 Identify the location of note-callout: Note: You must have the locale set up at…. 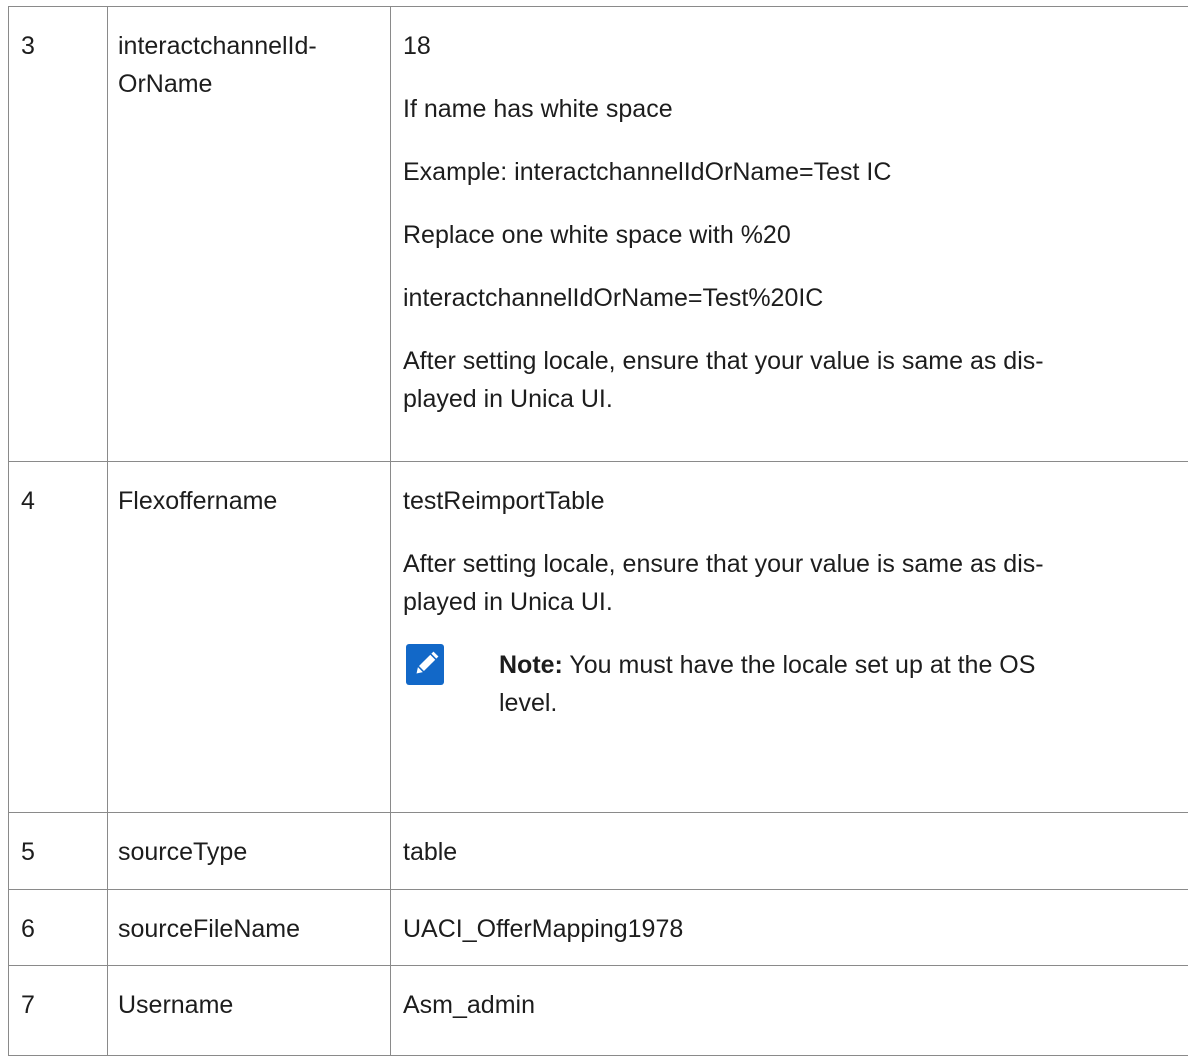
(793, 684).